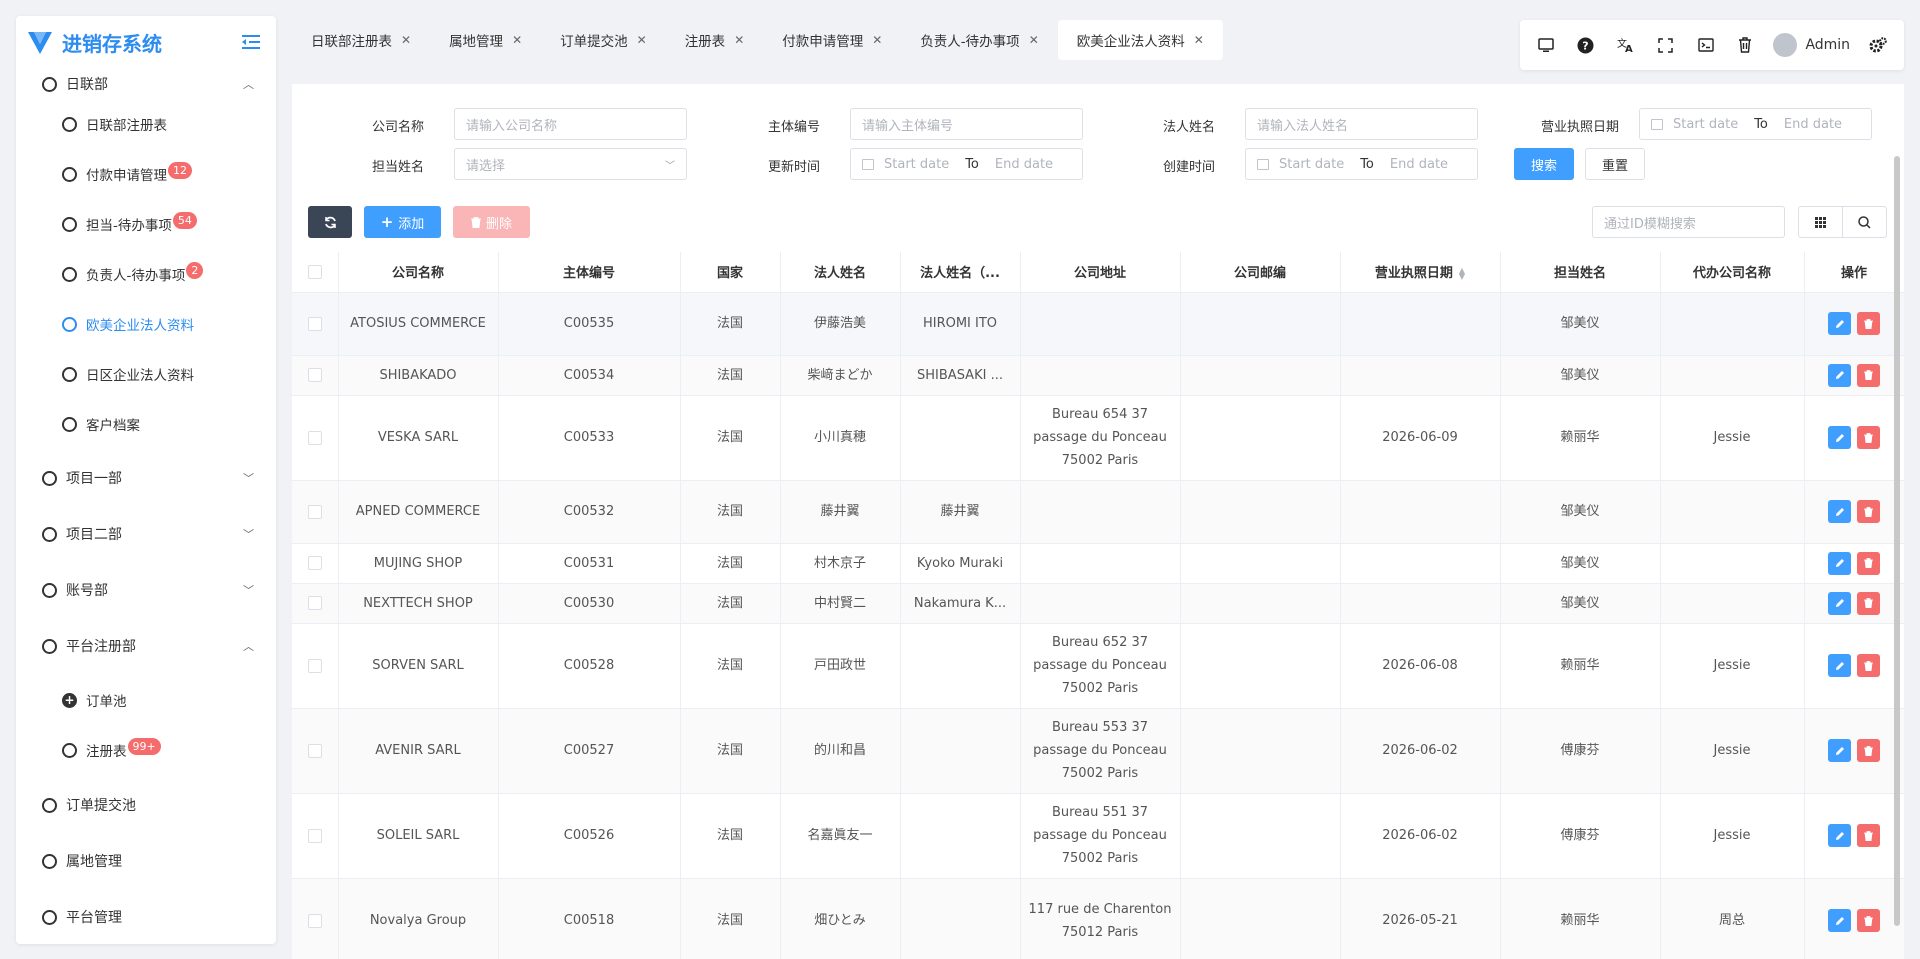 This screenshot has height=959, width=1920. Describe the element at coordinates (1820, 222) in the screenshot. I see `column-grid-button` at that location.